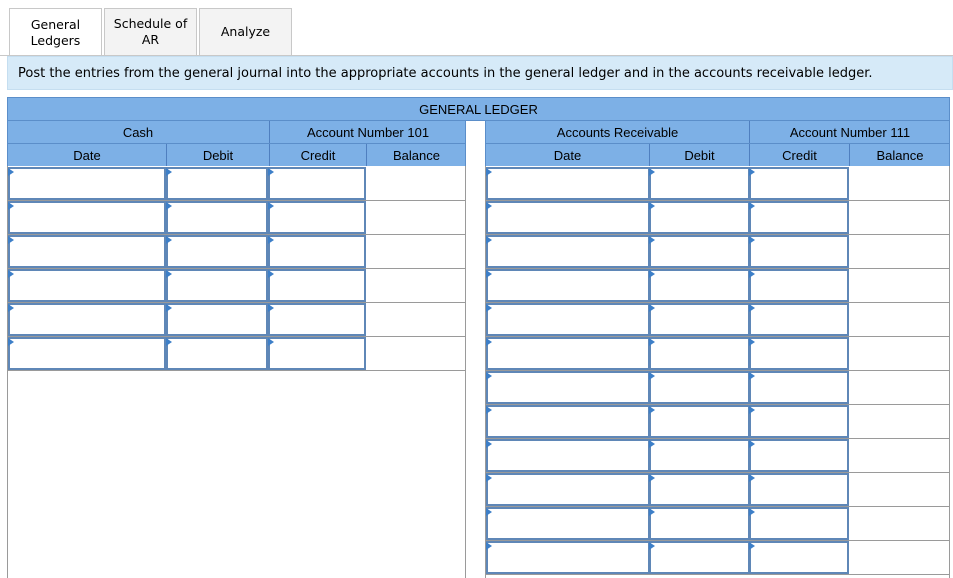 This screenshot has height=578, width=953. I want to click on general-ledger-title: GENERAL LEDGER, so click(478, 109).